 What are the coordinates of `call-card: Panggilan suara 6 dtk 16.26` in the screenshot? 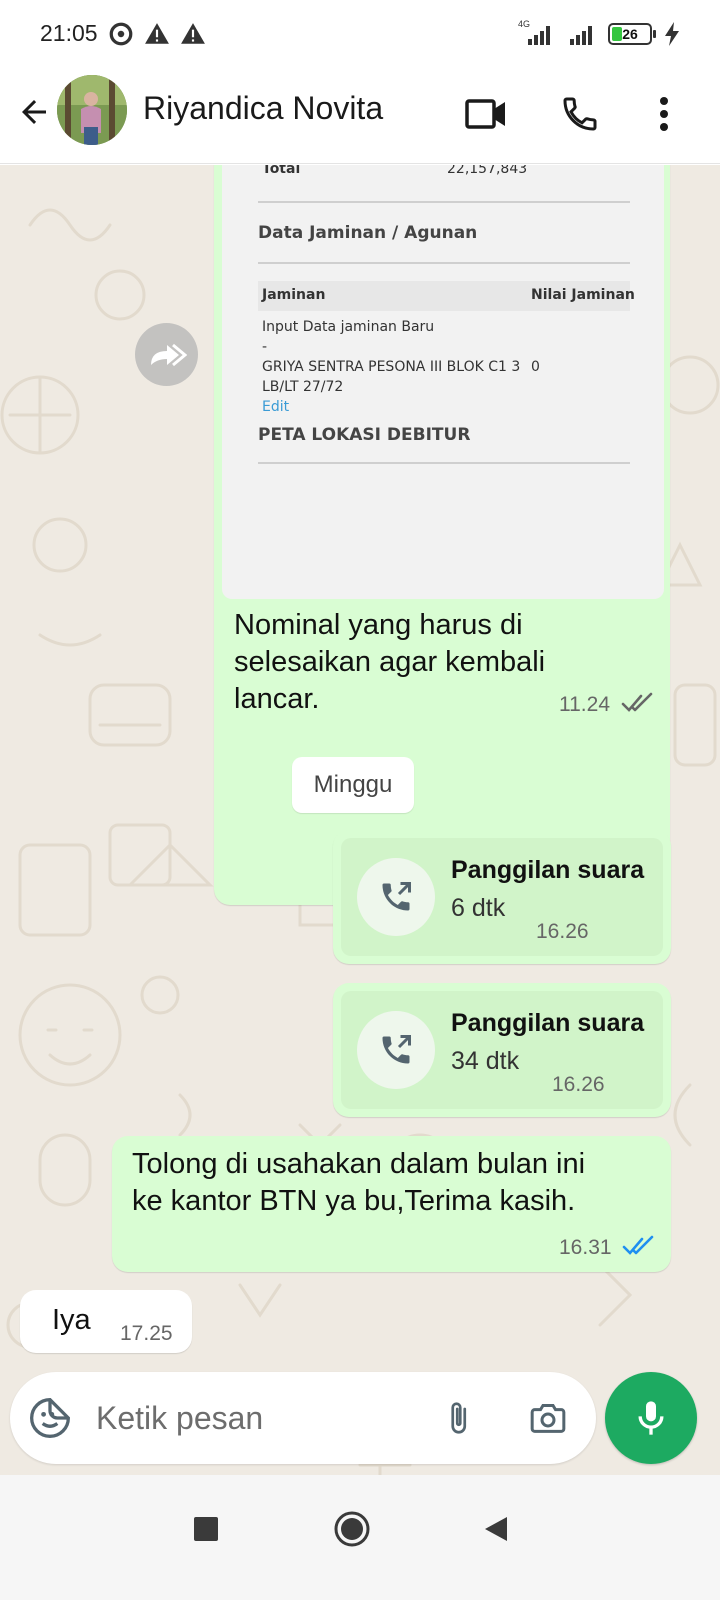 It's located at (502, 897).